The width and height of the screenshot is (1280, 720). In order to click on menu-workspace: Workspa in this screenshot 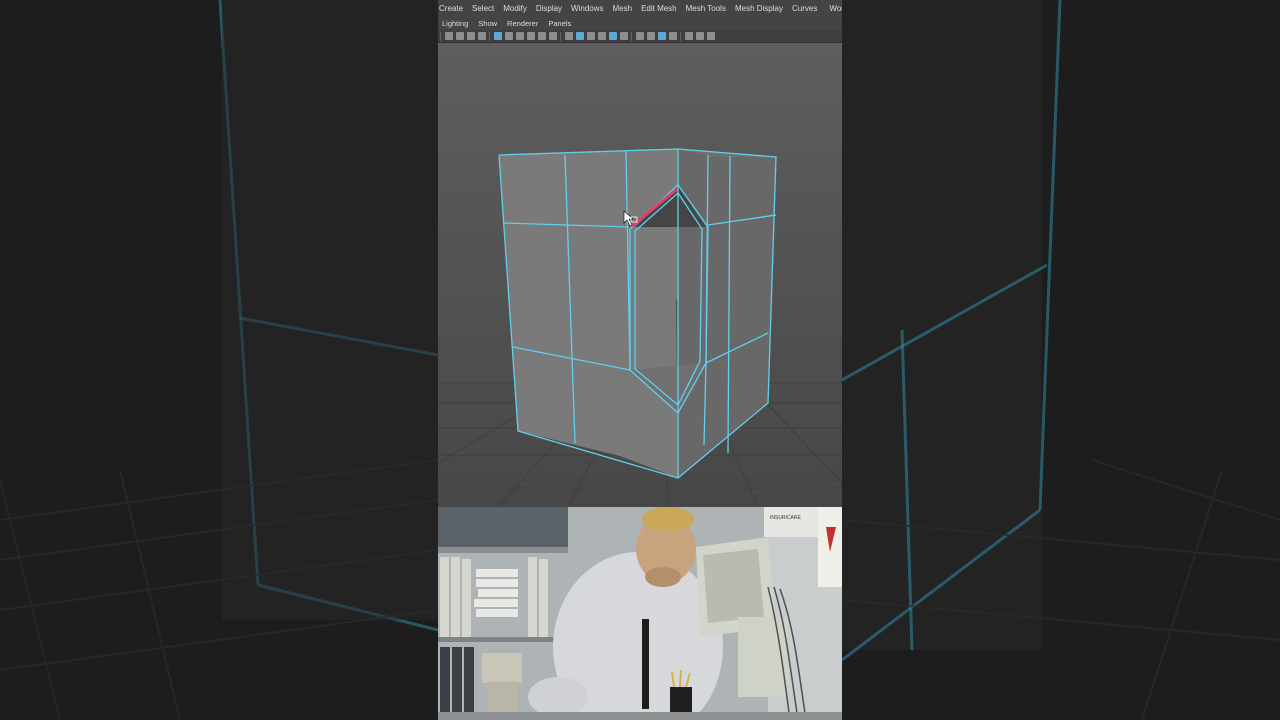, I will do `click(835, 8)`.